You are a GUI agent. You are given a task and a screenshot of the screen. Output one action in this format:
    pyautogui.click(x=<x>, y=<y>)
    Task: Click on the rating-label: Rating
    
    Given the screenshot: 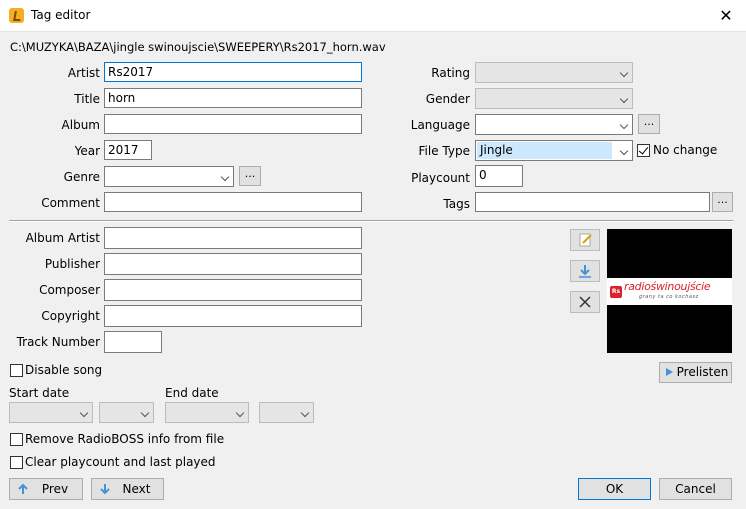 What is the action you would take?
    pyautogui.click(x=450, y=73)
    